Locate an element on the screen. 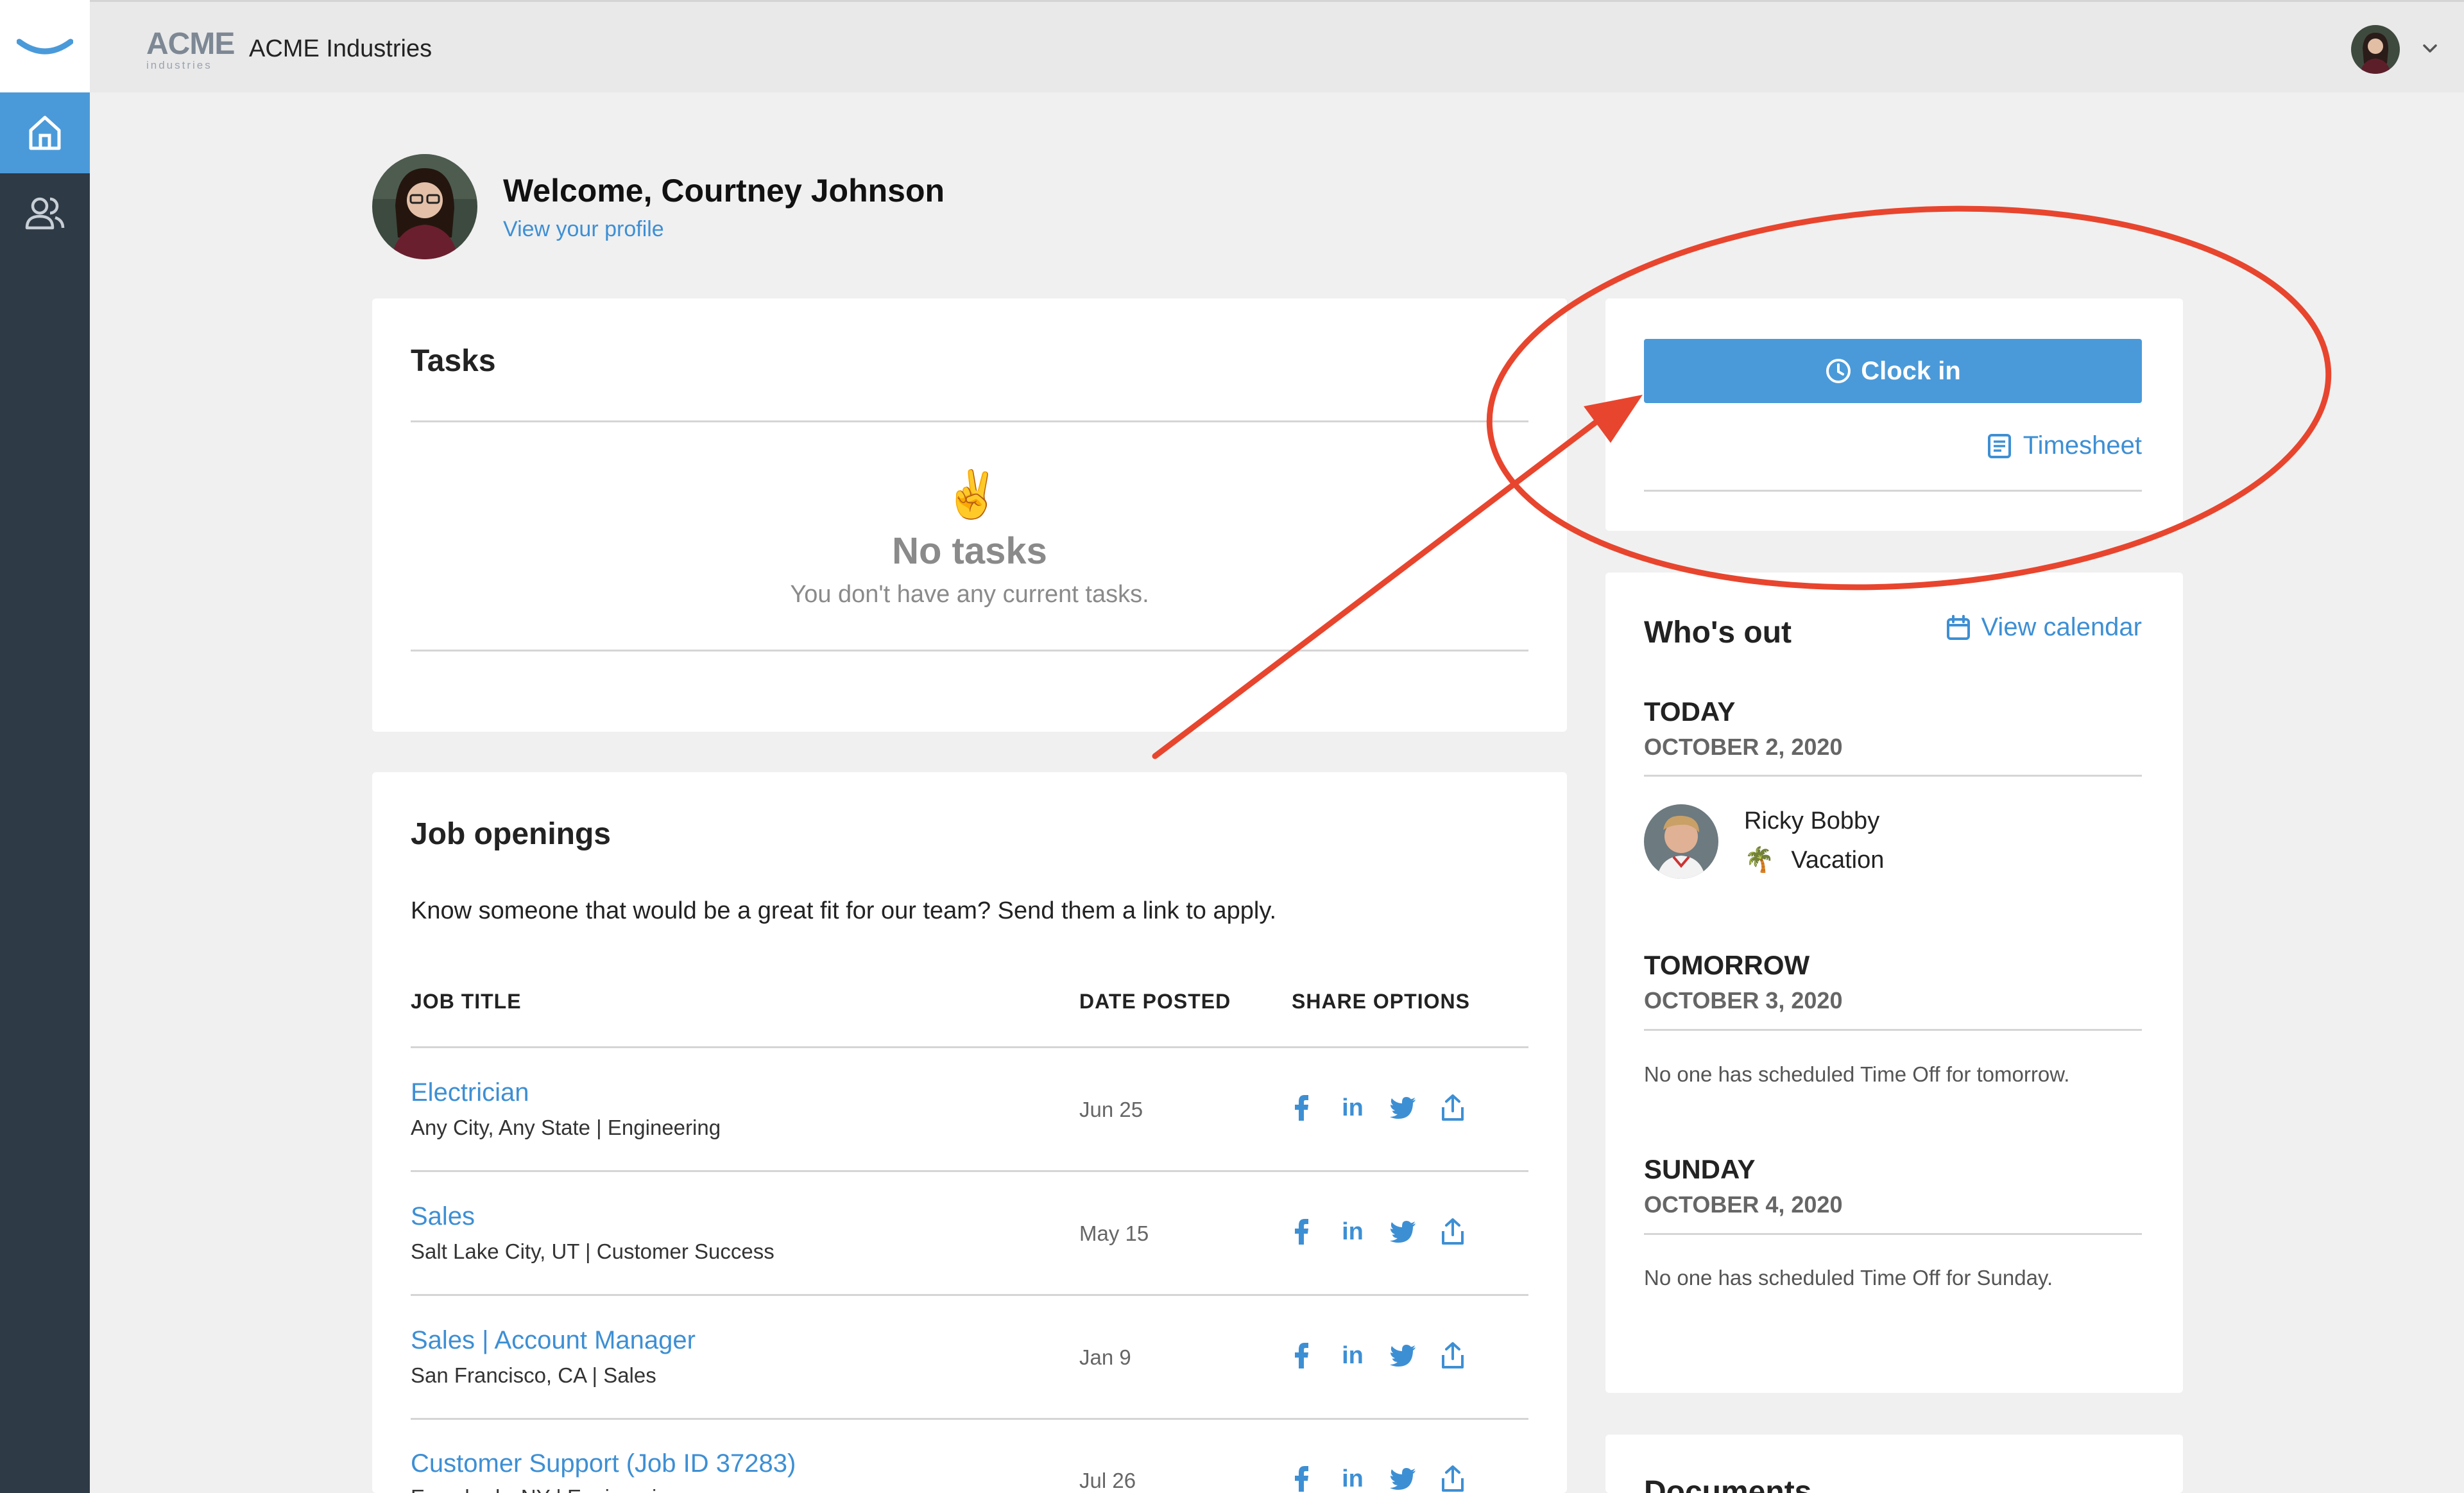 The image size is (2464, 1493). chevron-down-icon is located at coordinates (2430, 48).